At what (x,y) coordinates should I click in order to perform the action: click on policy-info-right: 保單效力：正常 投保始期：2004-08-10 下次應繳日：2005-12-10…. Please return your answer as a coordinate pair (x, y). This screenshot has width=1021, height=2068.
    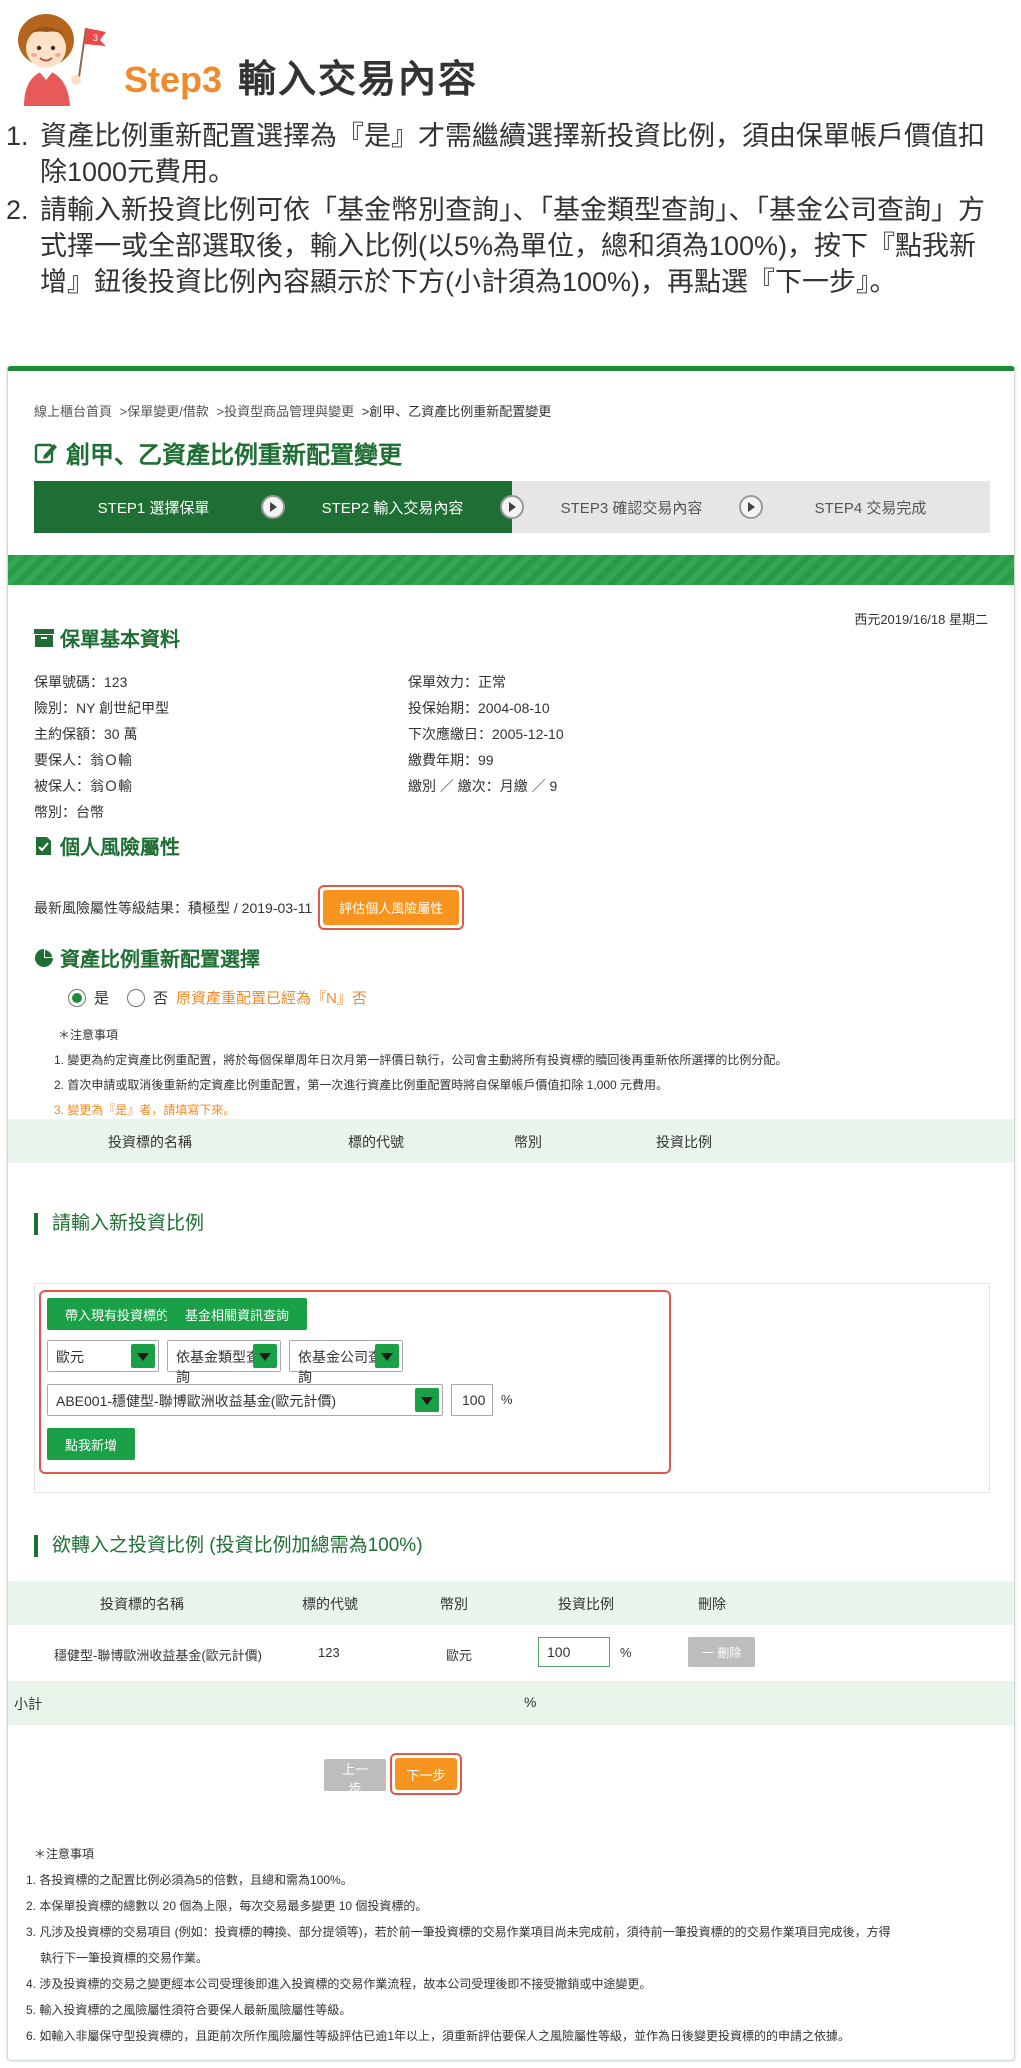
    Looking at the image, I should click on (486, 734).